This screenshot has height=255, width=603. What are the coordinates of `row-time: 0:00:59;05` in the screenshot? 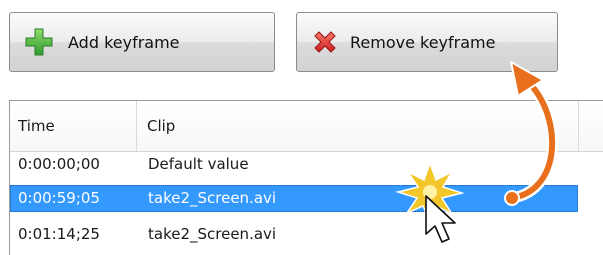 It's located at (59, 198).